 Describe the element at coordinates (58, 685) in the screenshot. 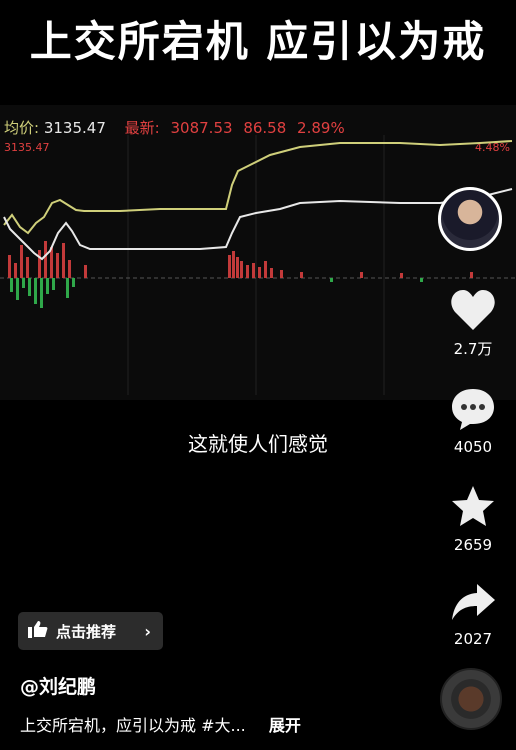

I see `author-name: @刘纪鹏` at that location.